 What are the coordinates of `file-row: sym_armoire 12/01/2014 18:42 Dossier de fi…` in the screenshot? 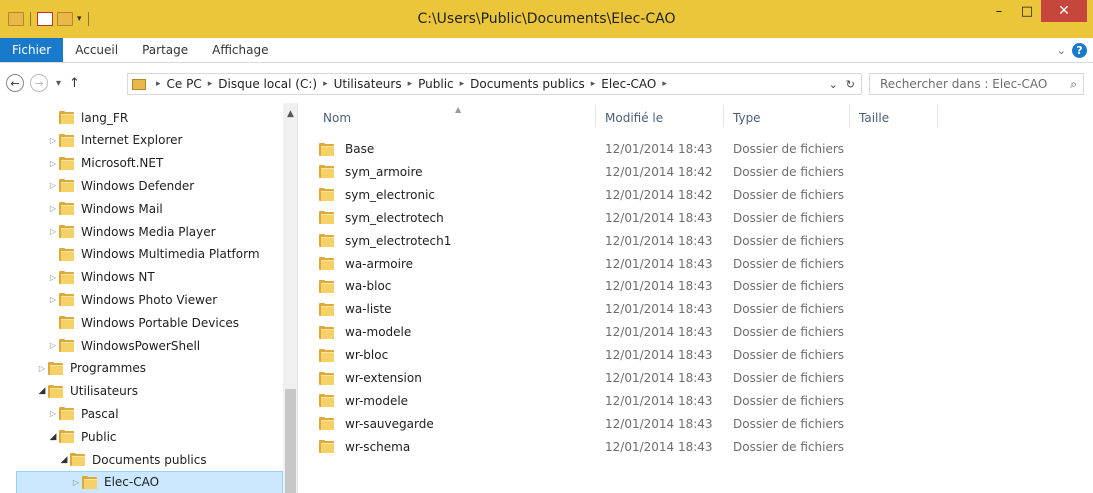 It's located at (581, 172).